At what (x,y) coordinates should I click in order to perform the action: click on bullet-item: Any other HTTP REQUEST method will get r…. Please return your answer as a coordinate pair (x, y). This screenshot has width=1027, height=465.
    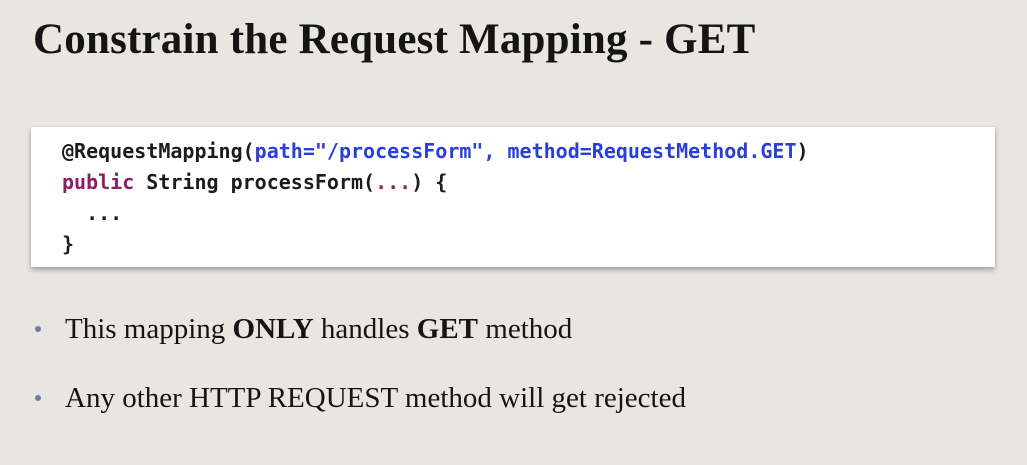
    Looking at the image, I should click on (360, 398).